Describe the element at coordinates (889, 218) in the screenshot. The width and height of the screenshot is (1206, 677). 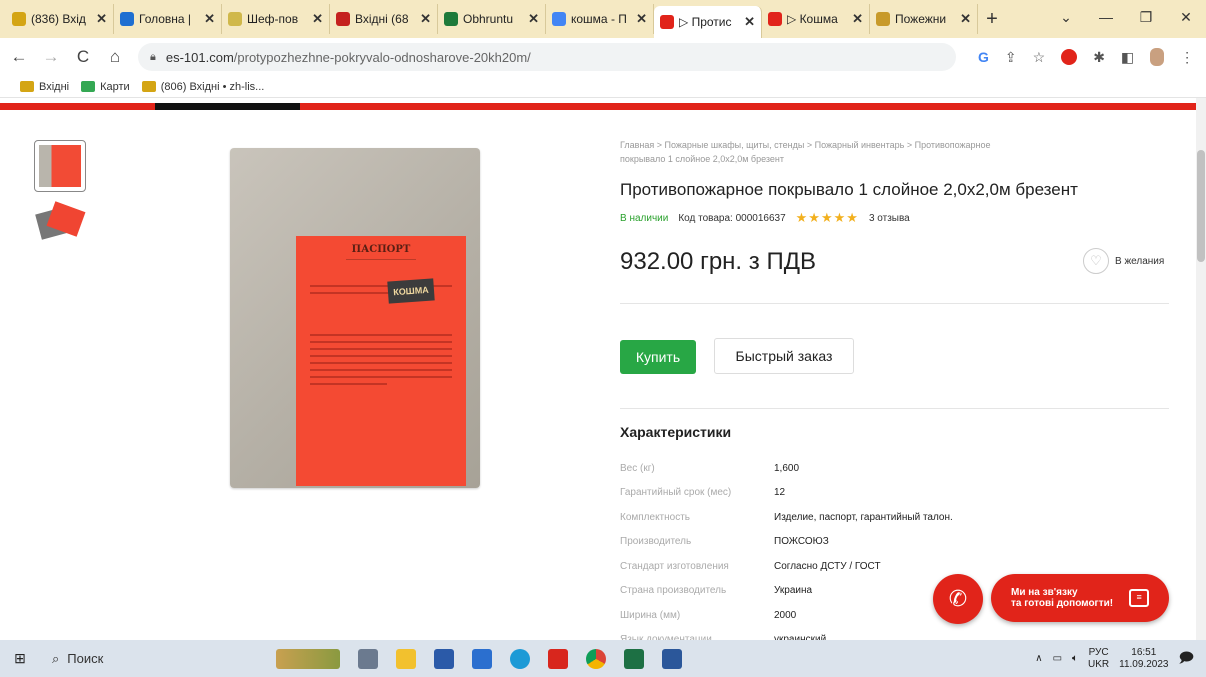
I see `reviews-link: 3 отзыва` at that location.